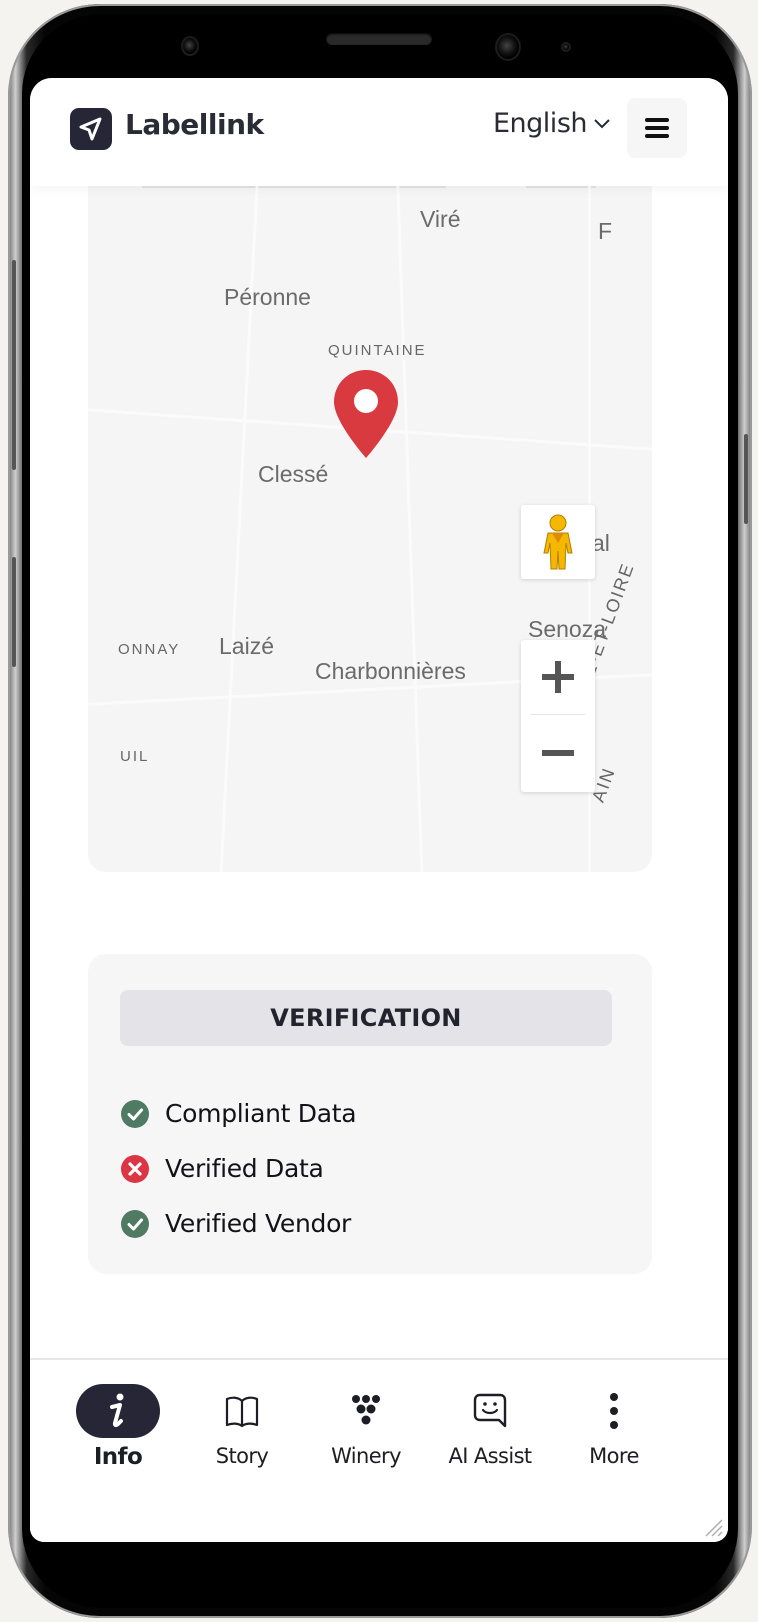 The height and width of the screenshot is (1622, 758). I want to click on zoom-in-button, so click(558, 677).